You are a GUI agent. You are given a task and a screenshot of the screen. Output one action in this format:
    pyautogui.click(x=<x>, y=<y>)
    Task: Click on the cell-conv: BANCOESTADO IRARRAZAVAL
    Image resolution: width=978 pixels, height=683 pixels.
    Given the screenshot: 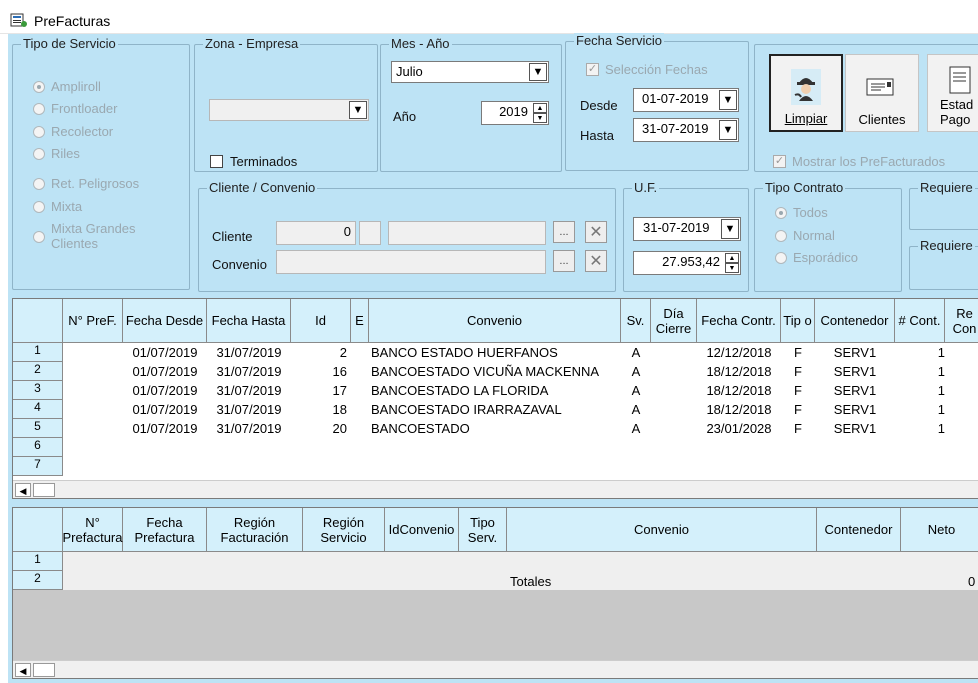 What is the action you would take?
    pyautogui.click(x=496, y=409)
    